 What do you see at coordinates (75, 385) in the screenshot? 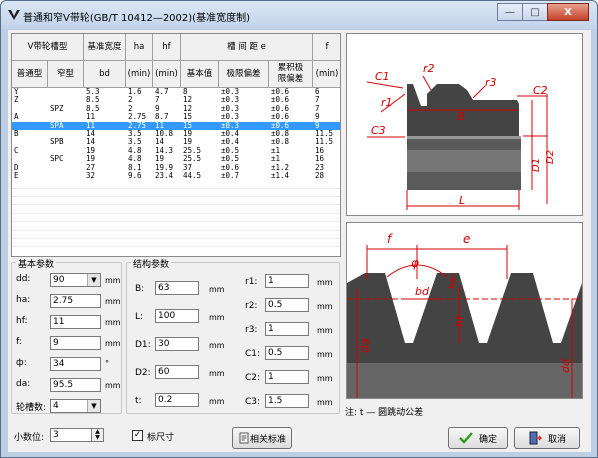
I see `da-input: 95.5` at bounding box center [75, 385].